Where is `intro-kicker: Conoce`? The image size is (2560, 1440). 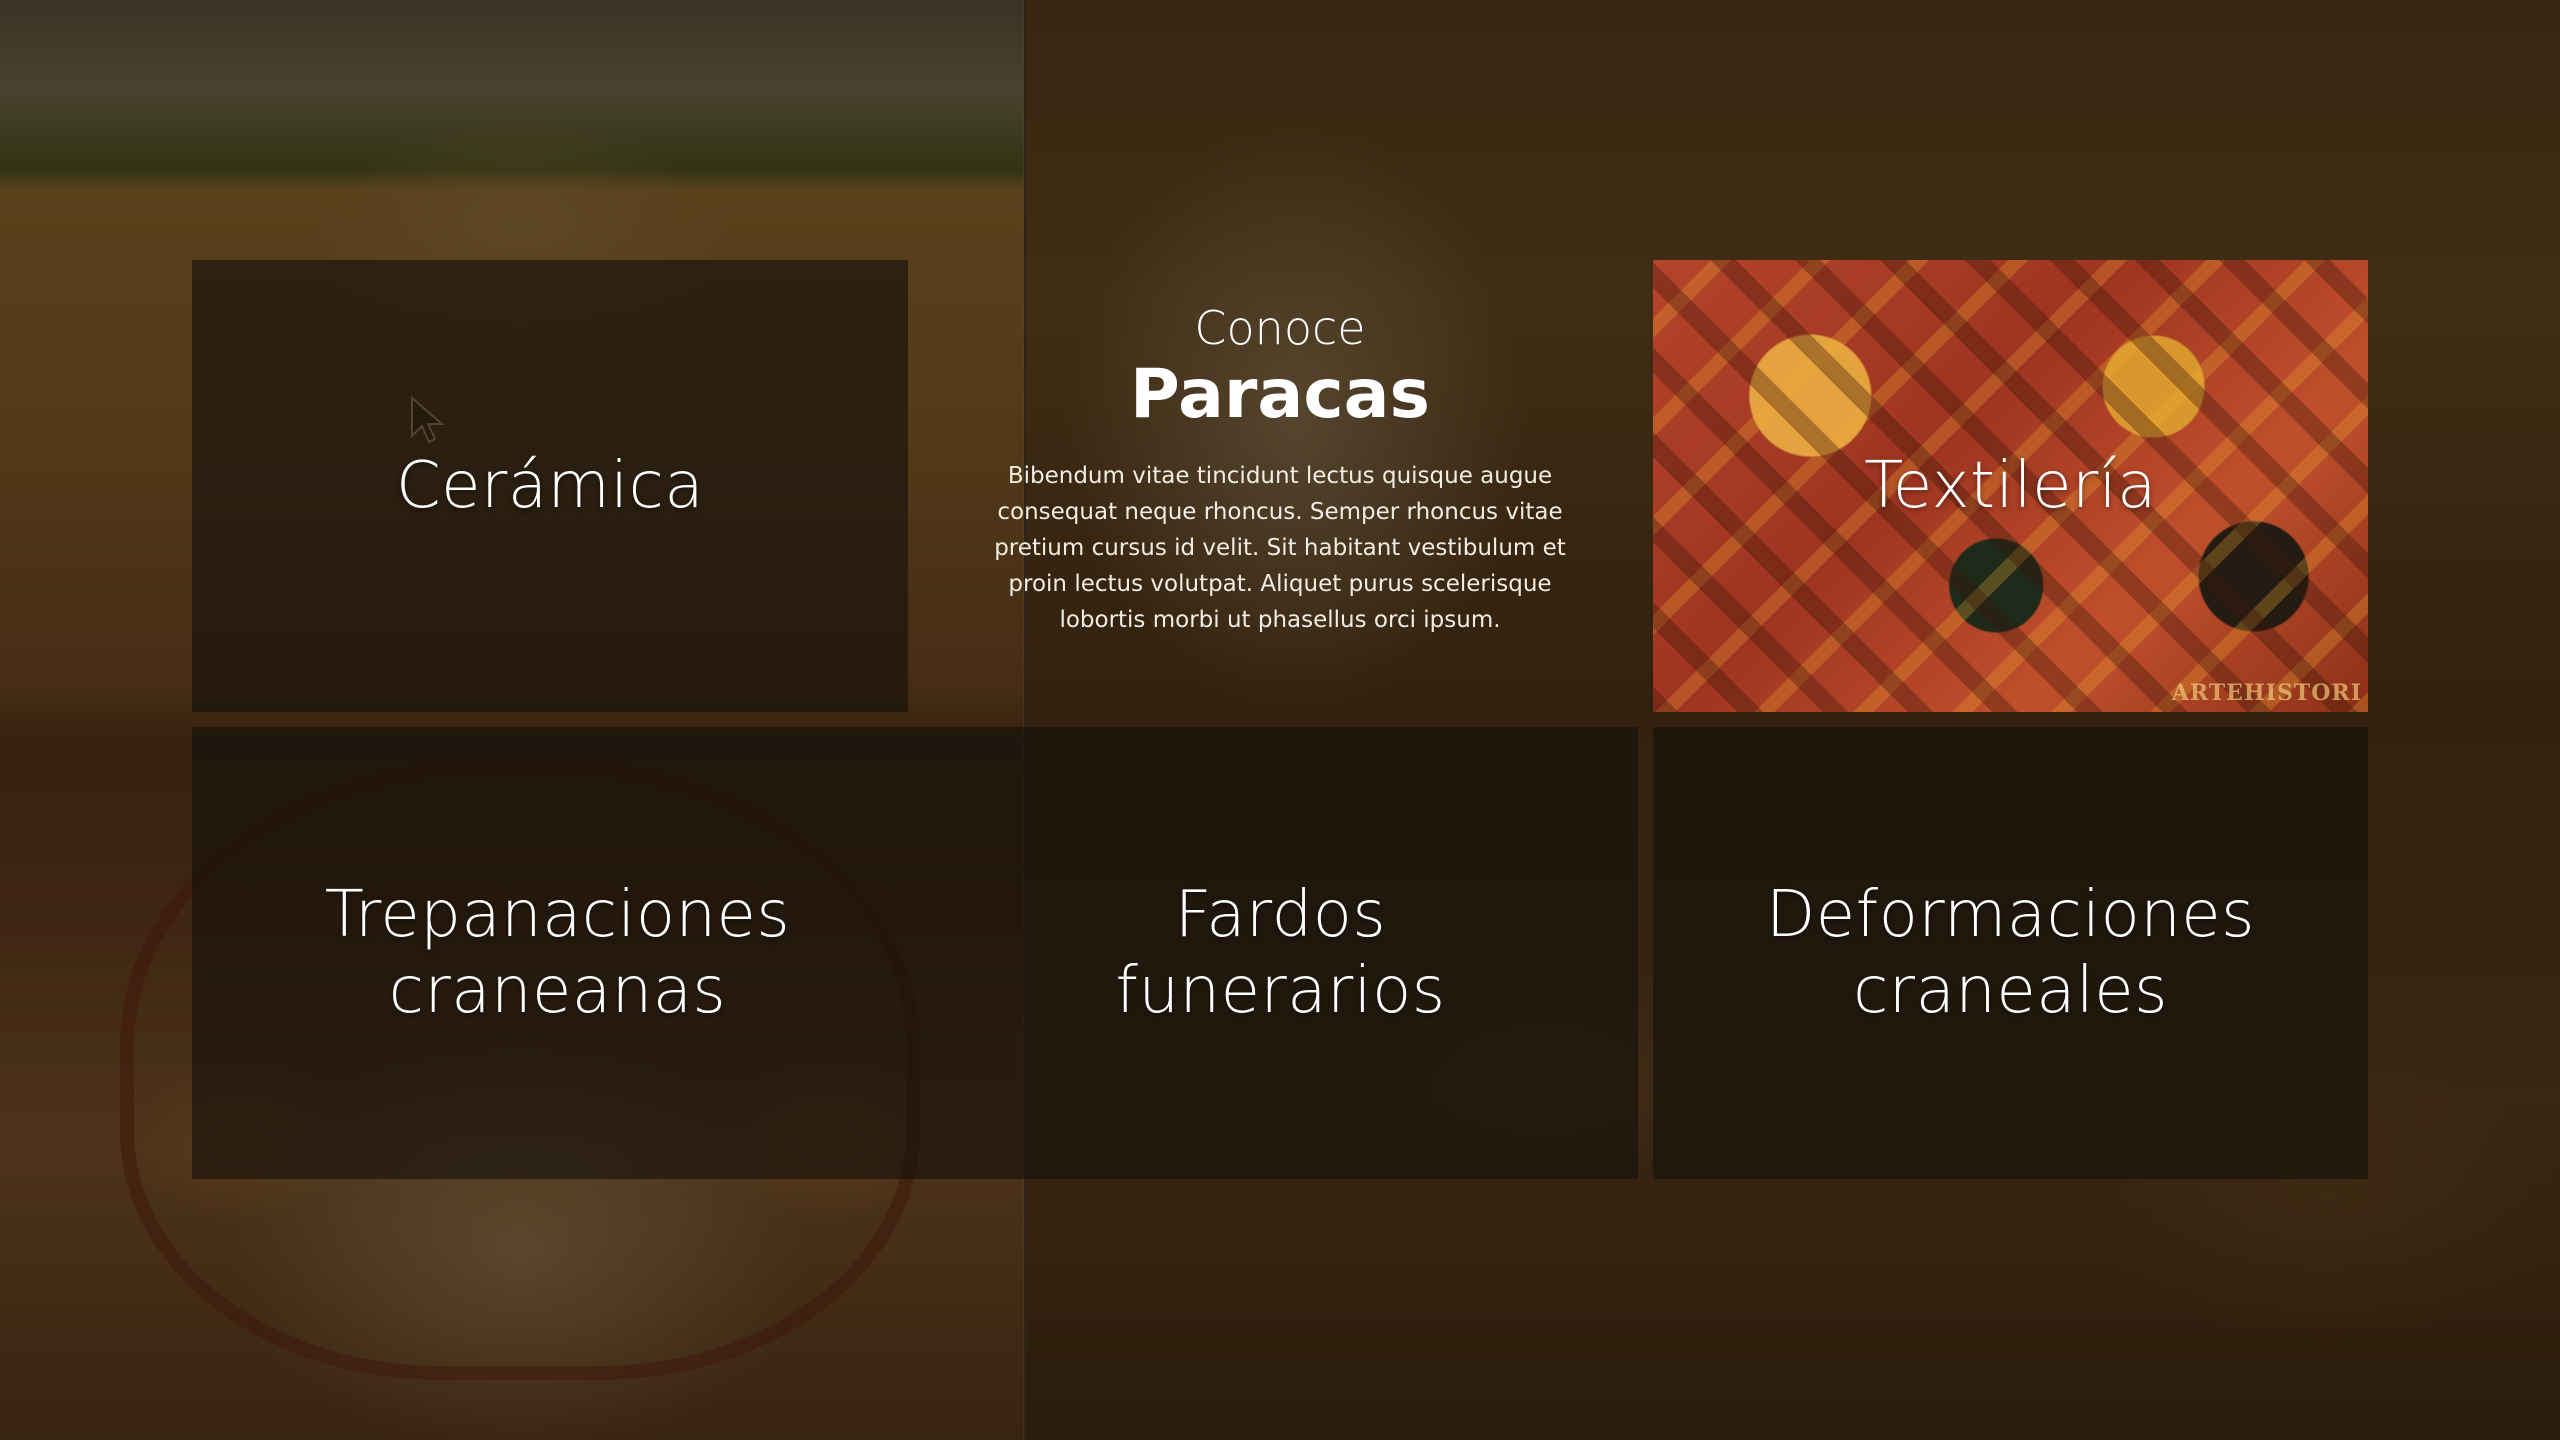 intro-kicker: Conoce is located at coordinates (1280, 328).